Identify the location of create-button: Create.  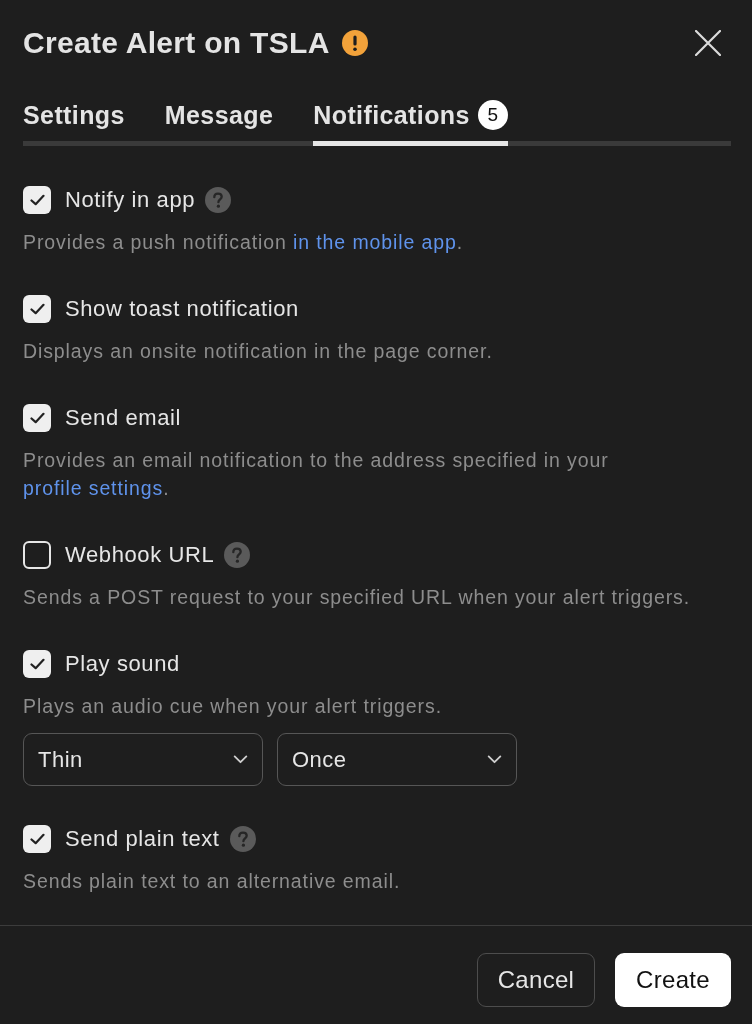
(673, 980).